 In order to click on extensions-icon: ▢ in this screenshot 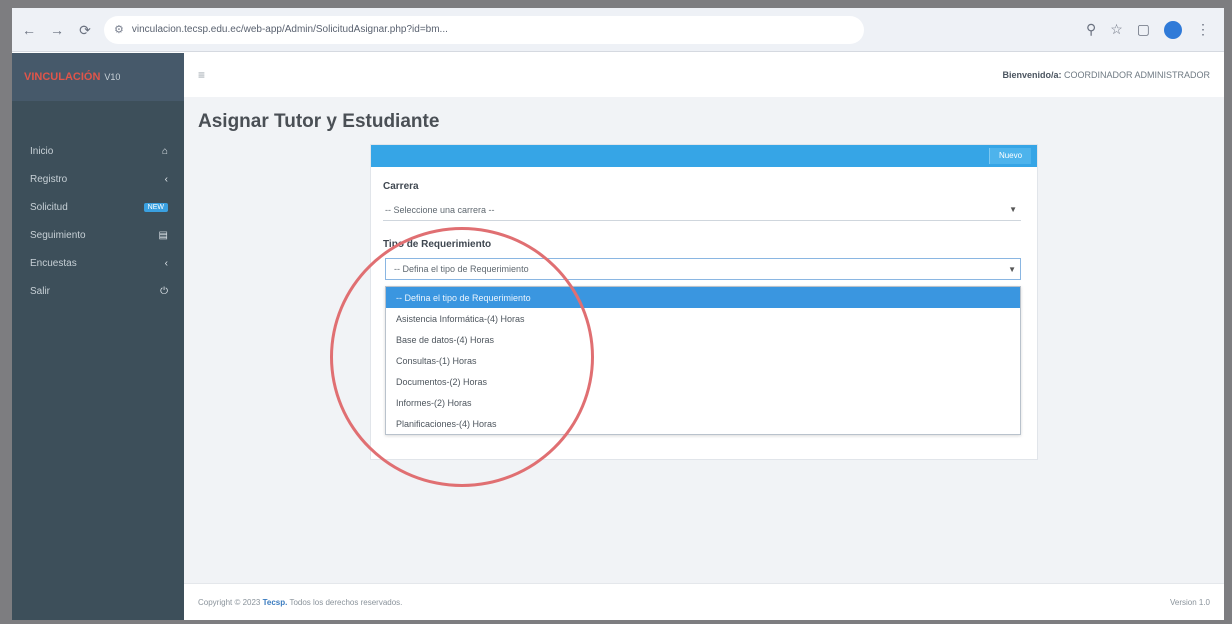, I will do `click(1143, 29)`.